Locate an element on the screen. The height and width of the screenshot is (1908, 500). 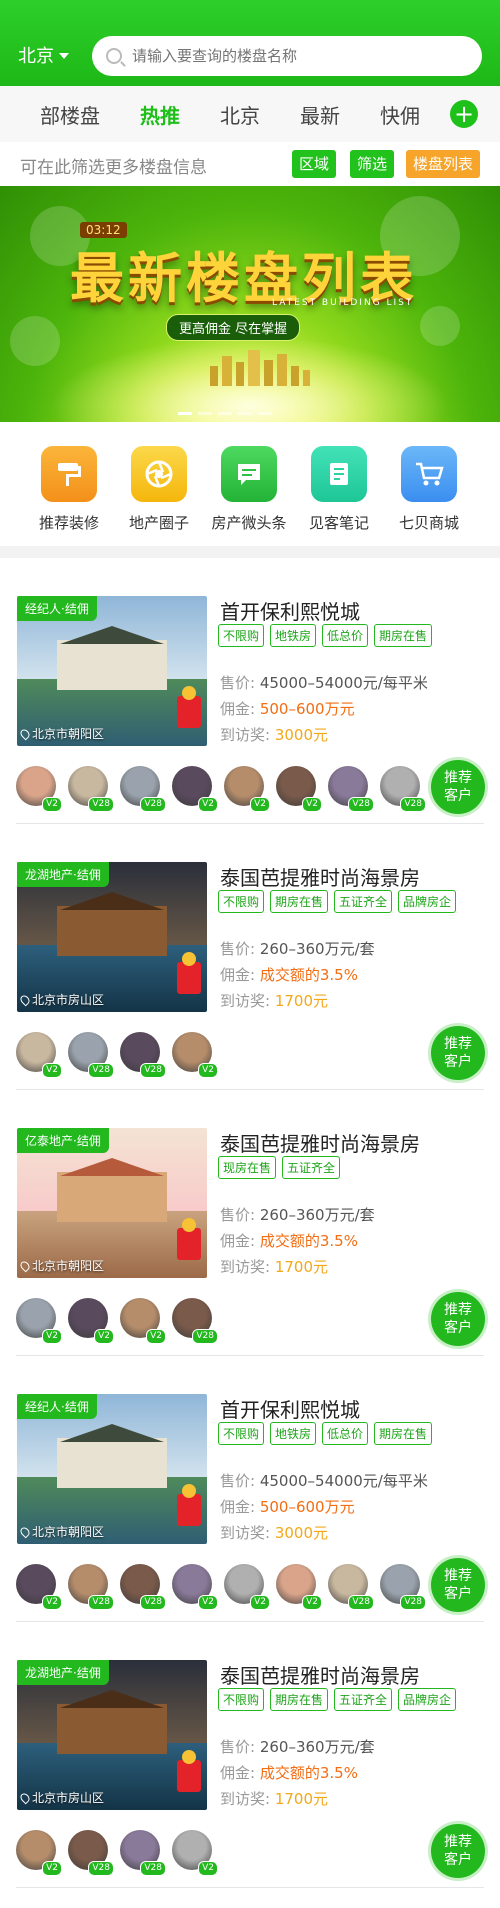
filter-hint: 可在此筛选更多楼盘信息 is located at coordinates (113, 168).